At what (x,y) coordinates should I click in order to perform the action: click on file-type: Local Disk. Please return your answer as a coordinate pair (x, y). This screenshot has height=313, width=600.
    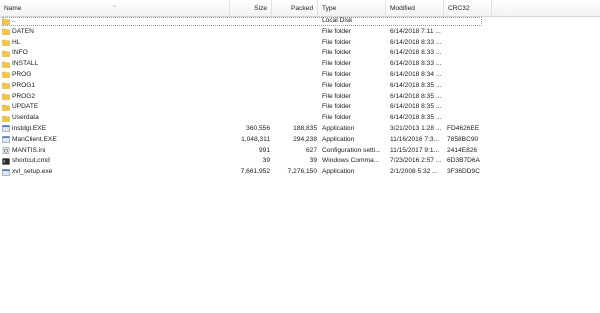
    Looking at the image, I should click on (337, 20).